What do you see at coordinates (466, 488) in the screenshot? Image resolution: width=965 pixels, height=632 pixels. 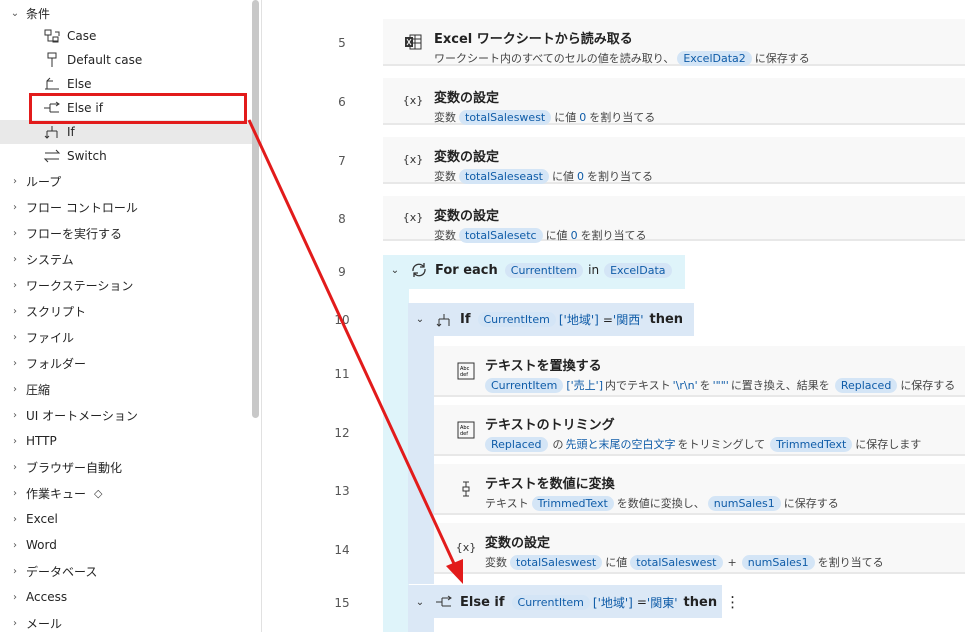 I see `text-to-number-icon` at bounding box center [466, 488].